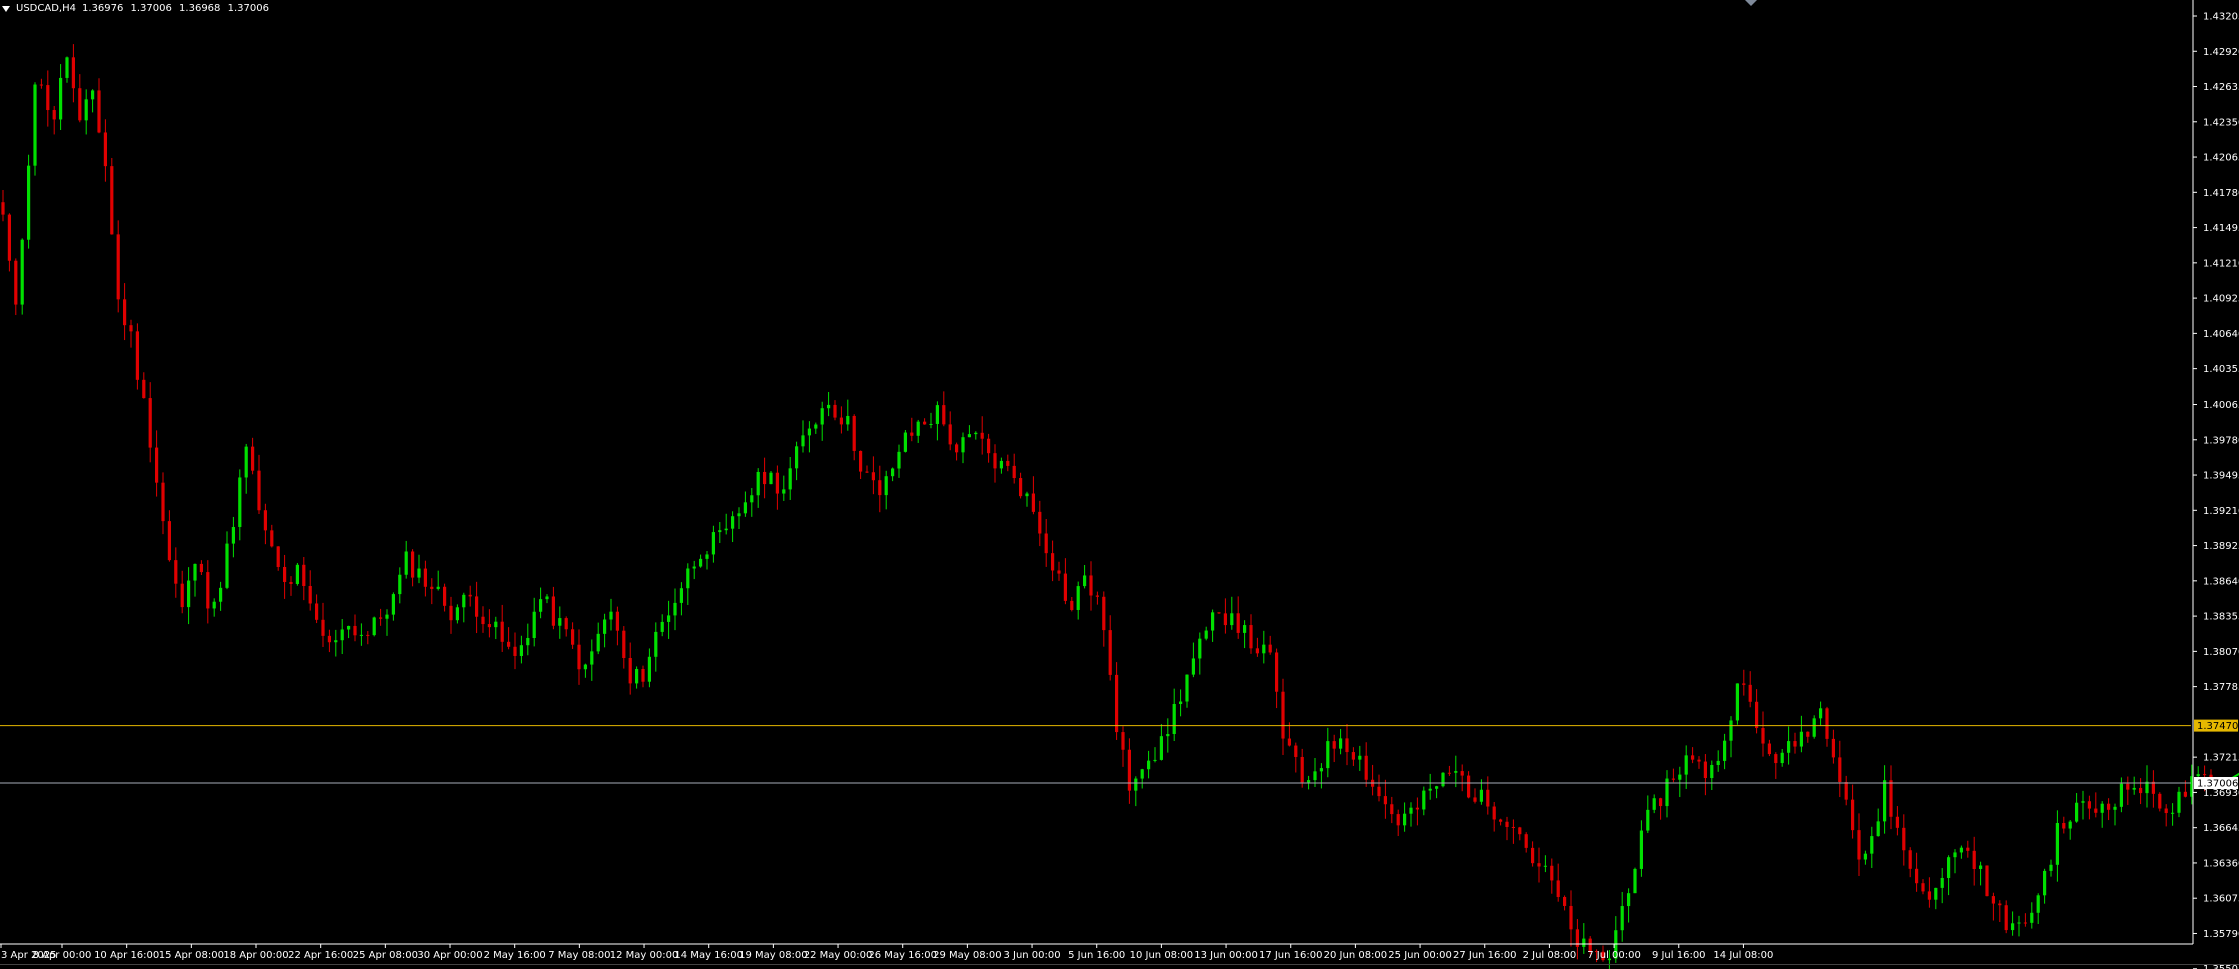 Image resolution: width=2239 pixels, height=969 pixels. I want to click on price-tick-label: 1.37215, so click(2221, 758).